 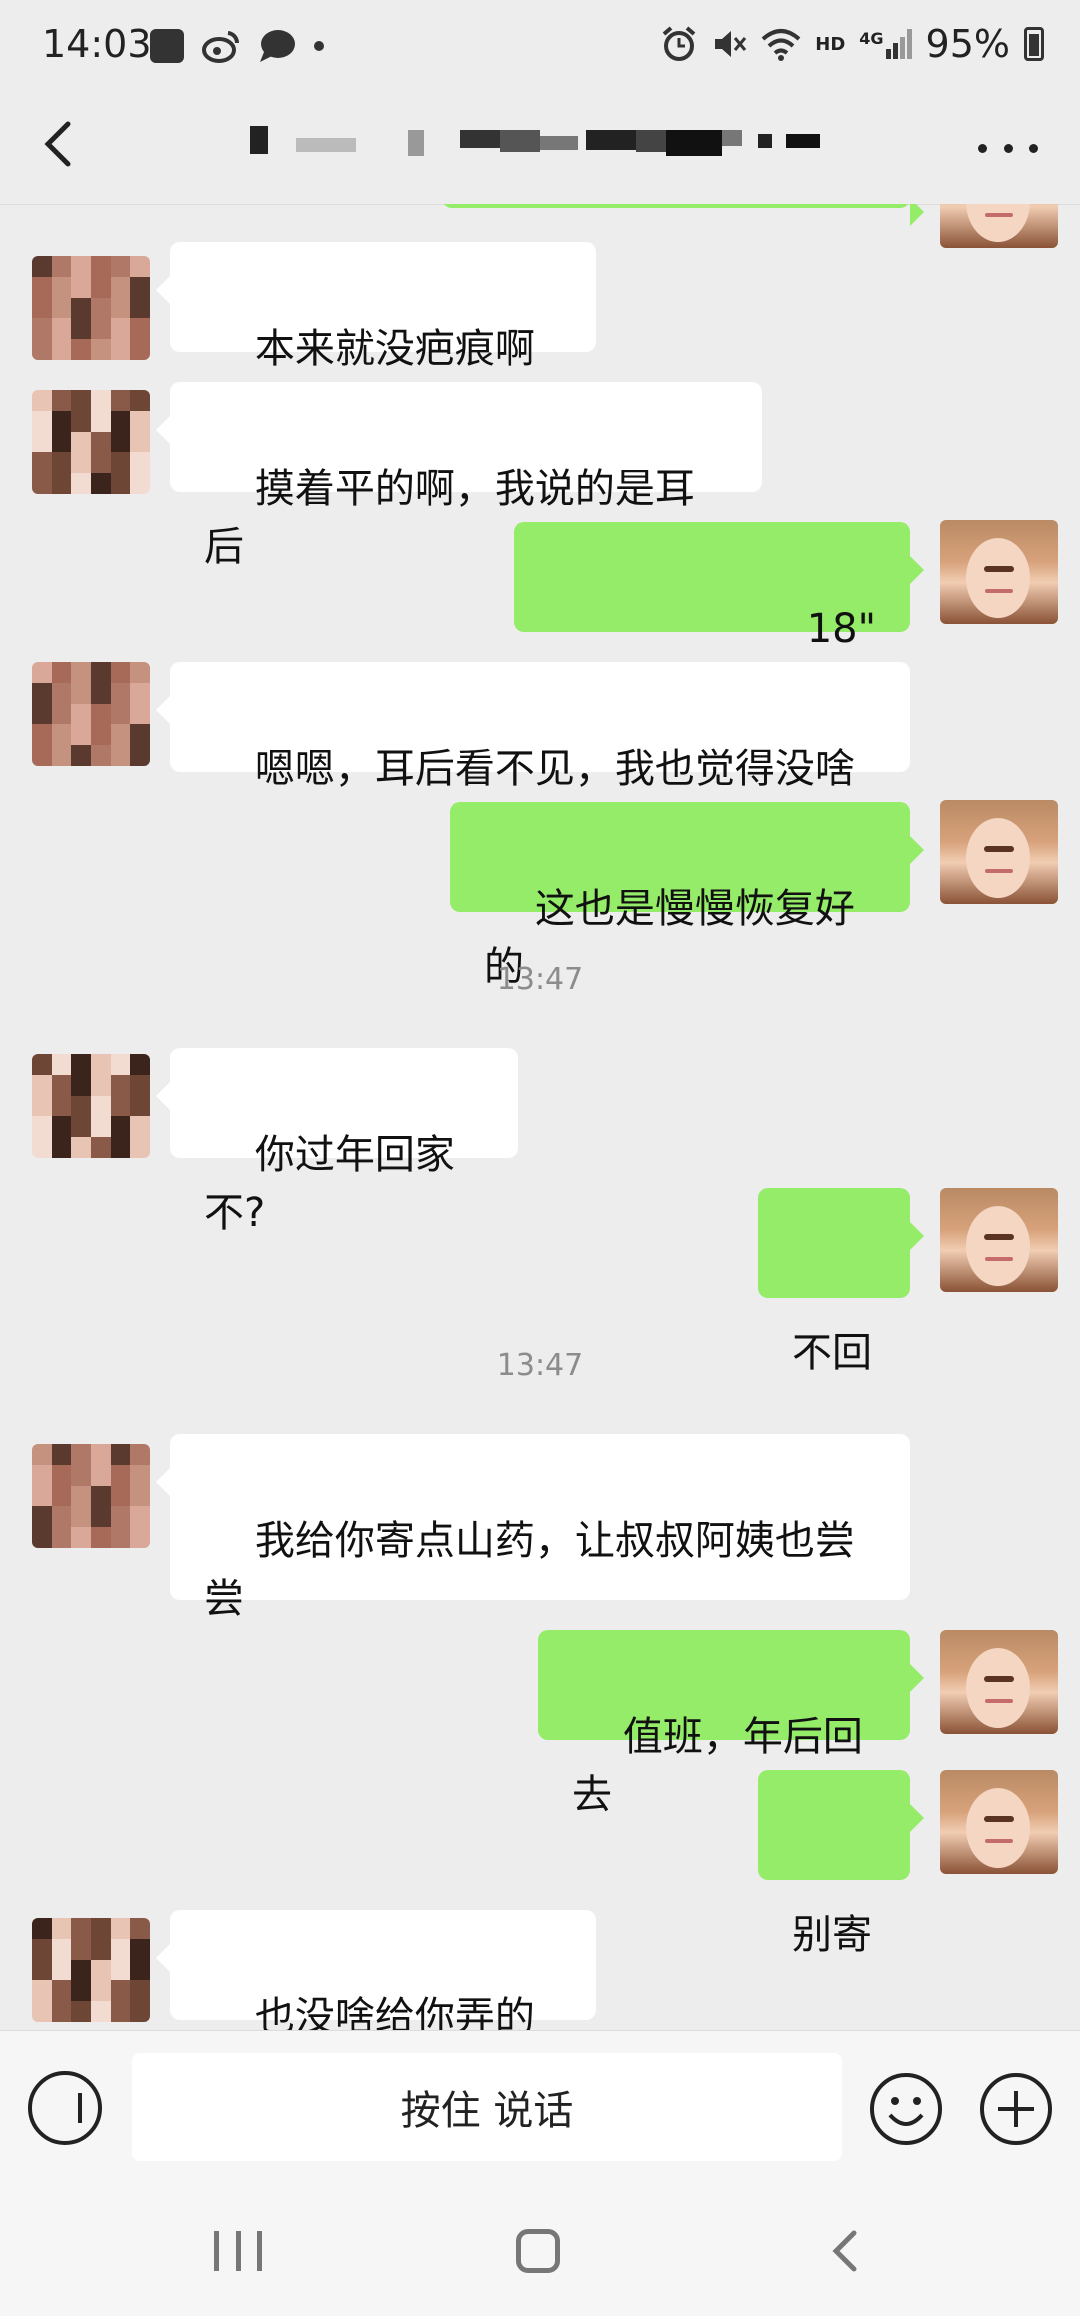 What do you see at coordinates (540, 45) in the screenshot?
I see `status-bar: 14:03 HD 4G 95%` at bounding box center [540, 45].